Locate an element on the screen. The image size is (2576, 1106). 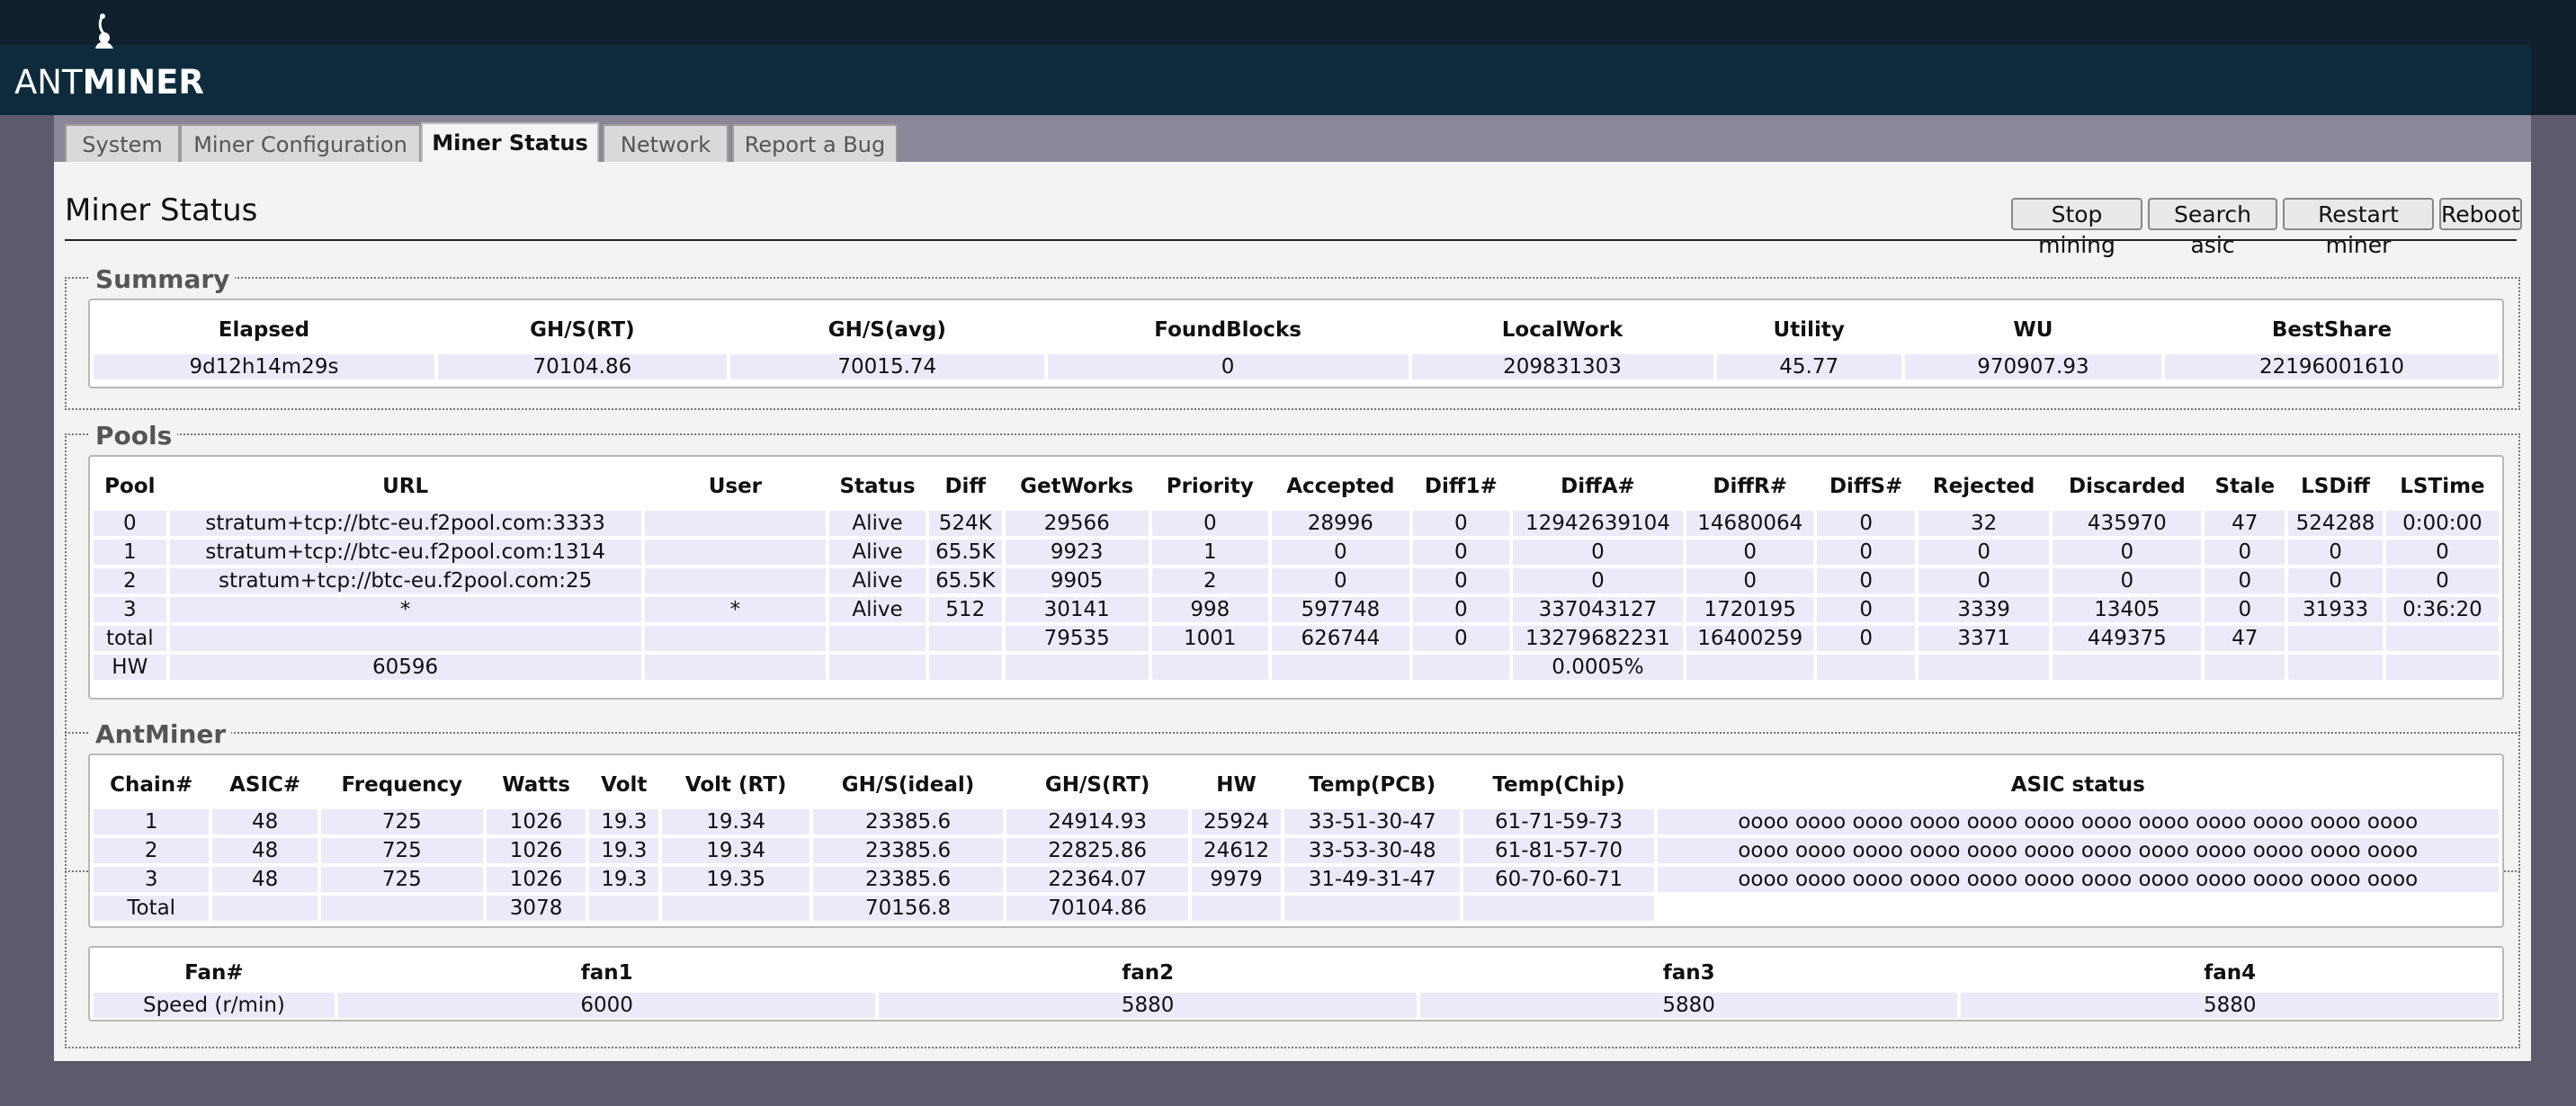
chain-cell: 19.35 is located at coordinates (735, 879).